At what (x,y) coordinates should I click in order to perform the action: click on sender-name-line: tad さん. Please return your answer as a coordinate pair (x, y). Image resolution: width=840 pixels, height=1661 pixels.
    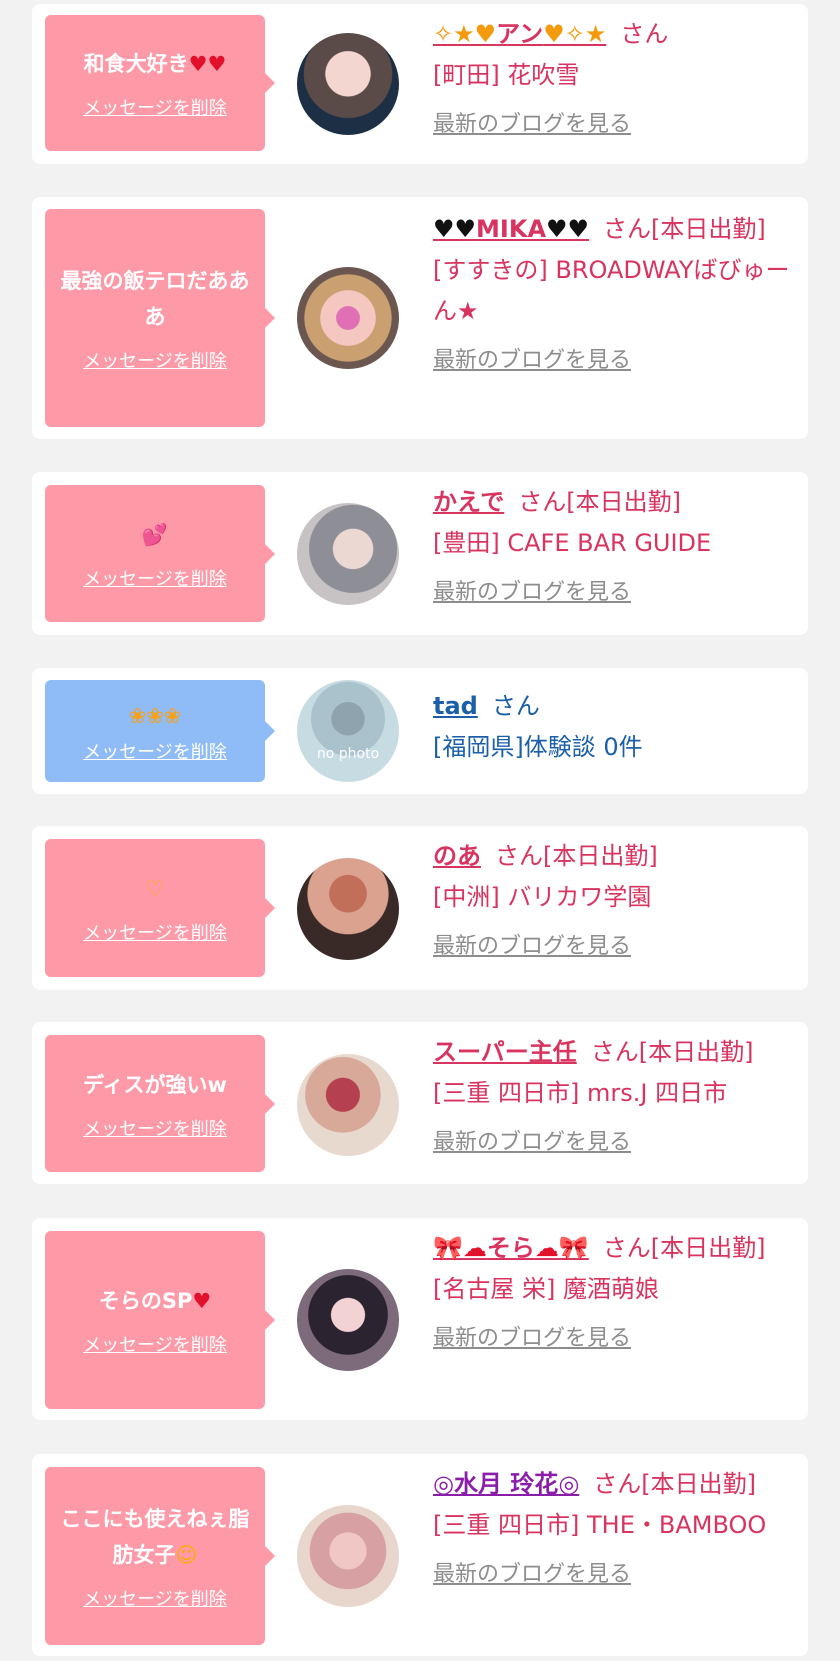
    Looking at the image, I should click on (613, 706).